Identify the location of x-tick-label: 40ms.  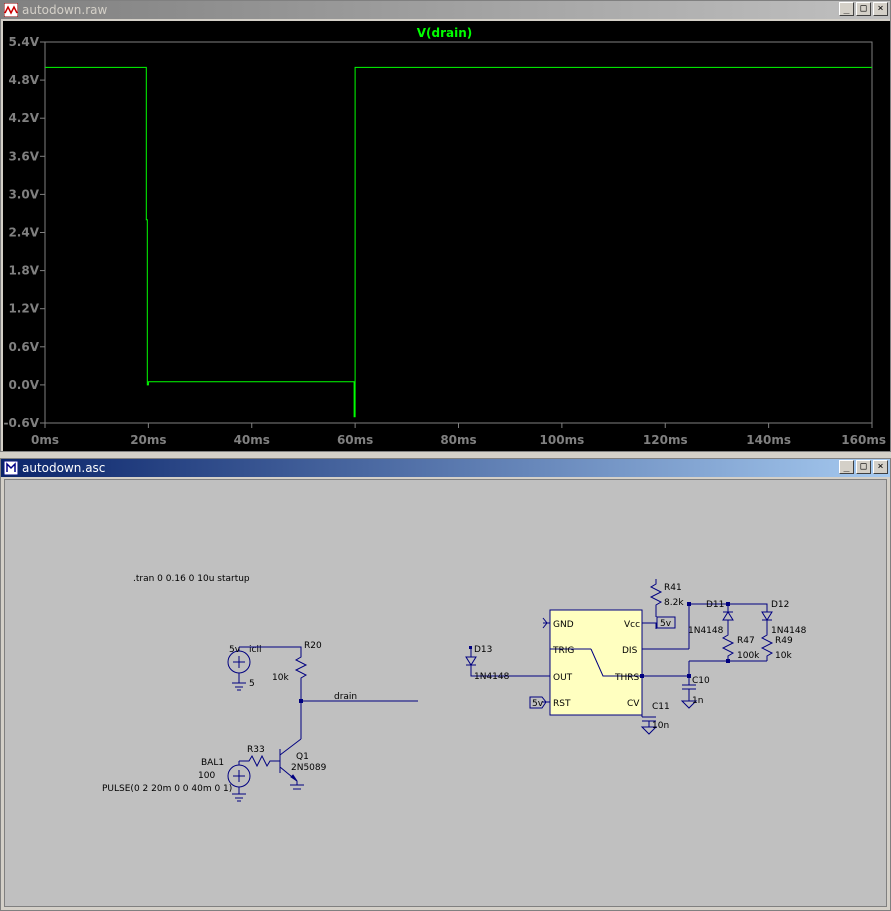
(252, 440).